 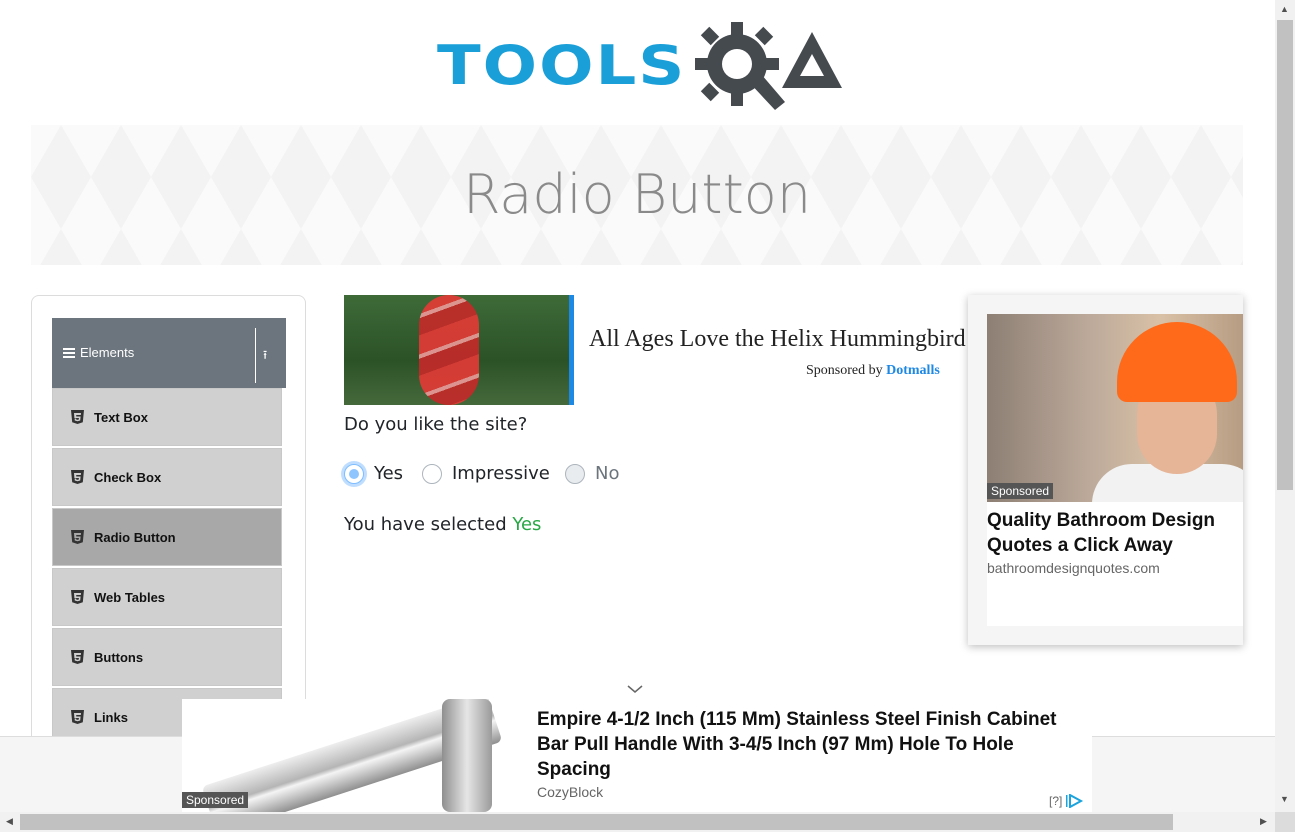 I want to click on hamburger-icon, so click(x=69, y=353).